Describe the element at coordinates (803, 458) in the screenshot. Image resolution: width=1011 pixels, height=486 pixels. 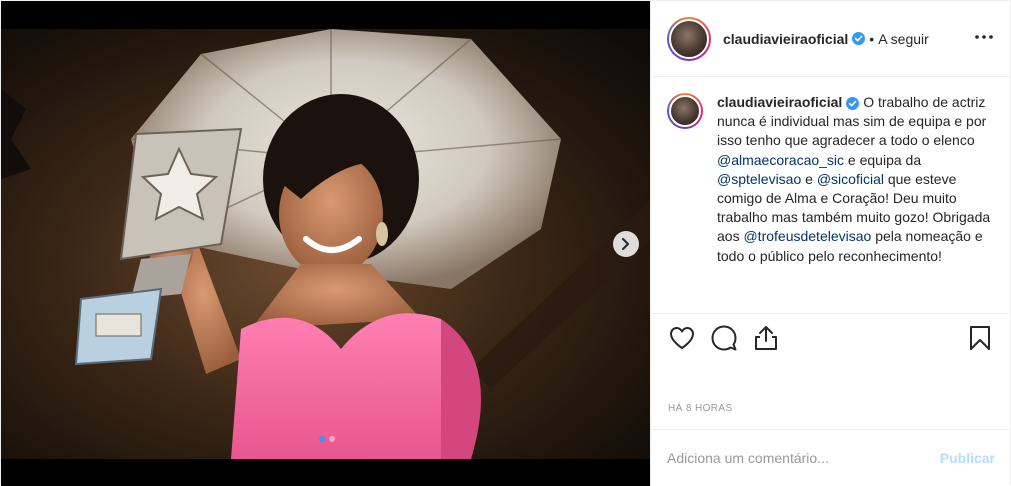
I see `comment-input` at that location.